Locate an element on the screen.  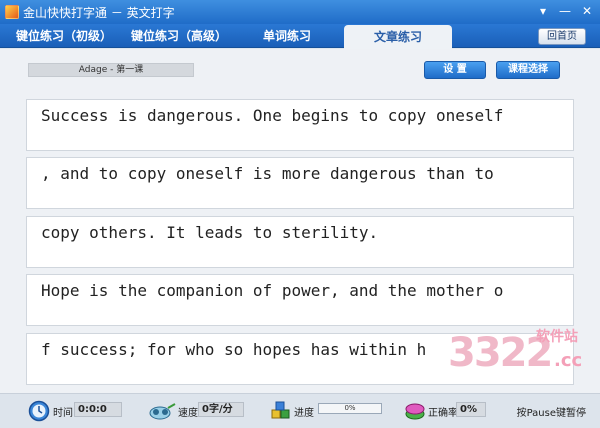
tab-article: 文章练习 is located at coordinates (398, 37).